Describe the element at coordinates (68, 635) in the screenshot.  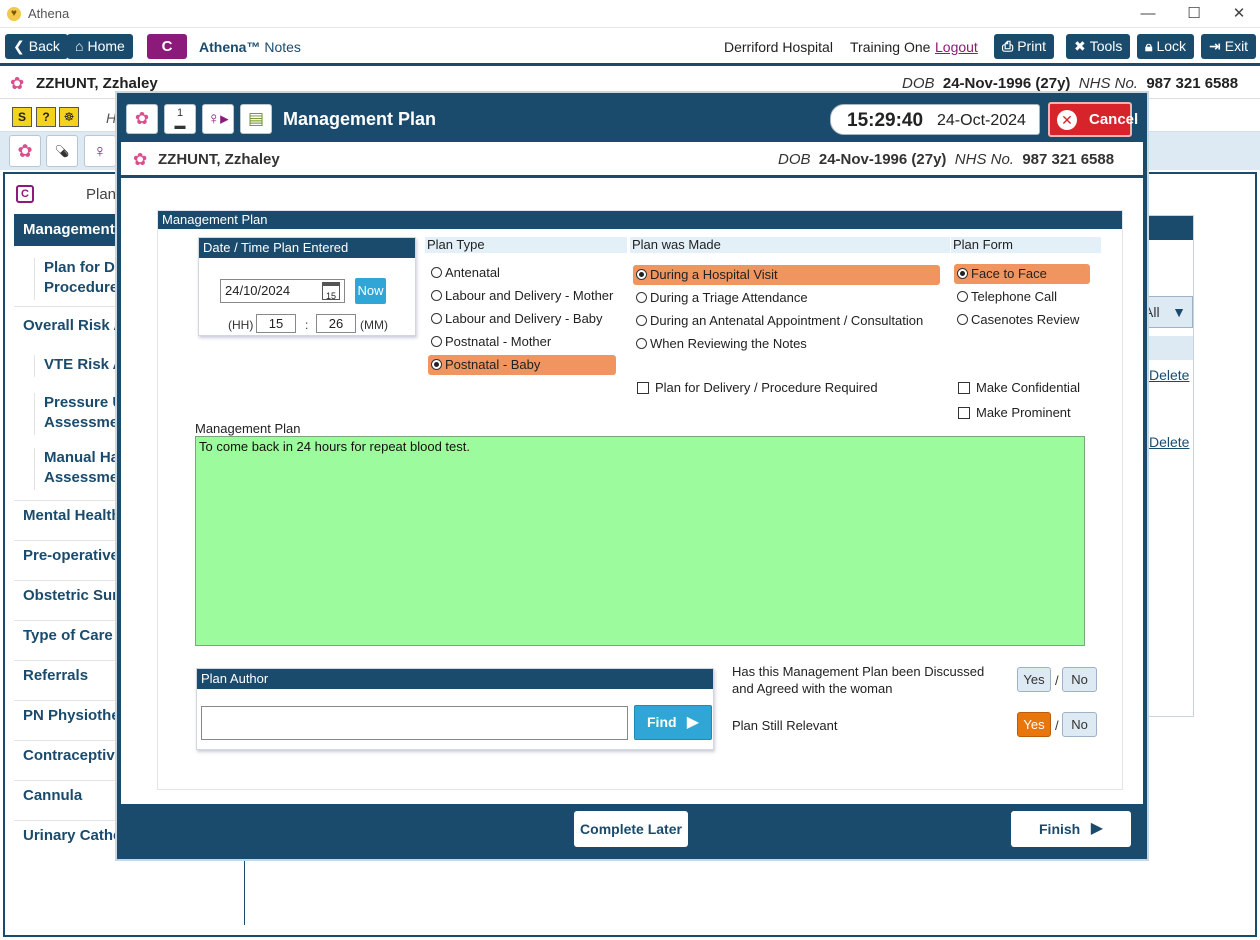
I see `sidebar-item: Type of Care` at that location.